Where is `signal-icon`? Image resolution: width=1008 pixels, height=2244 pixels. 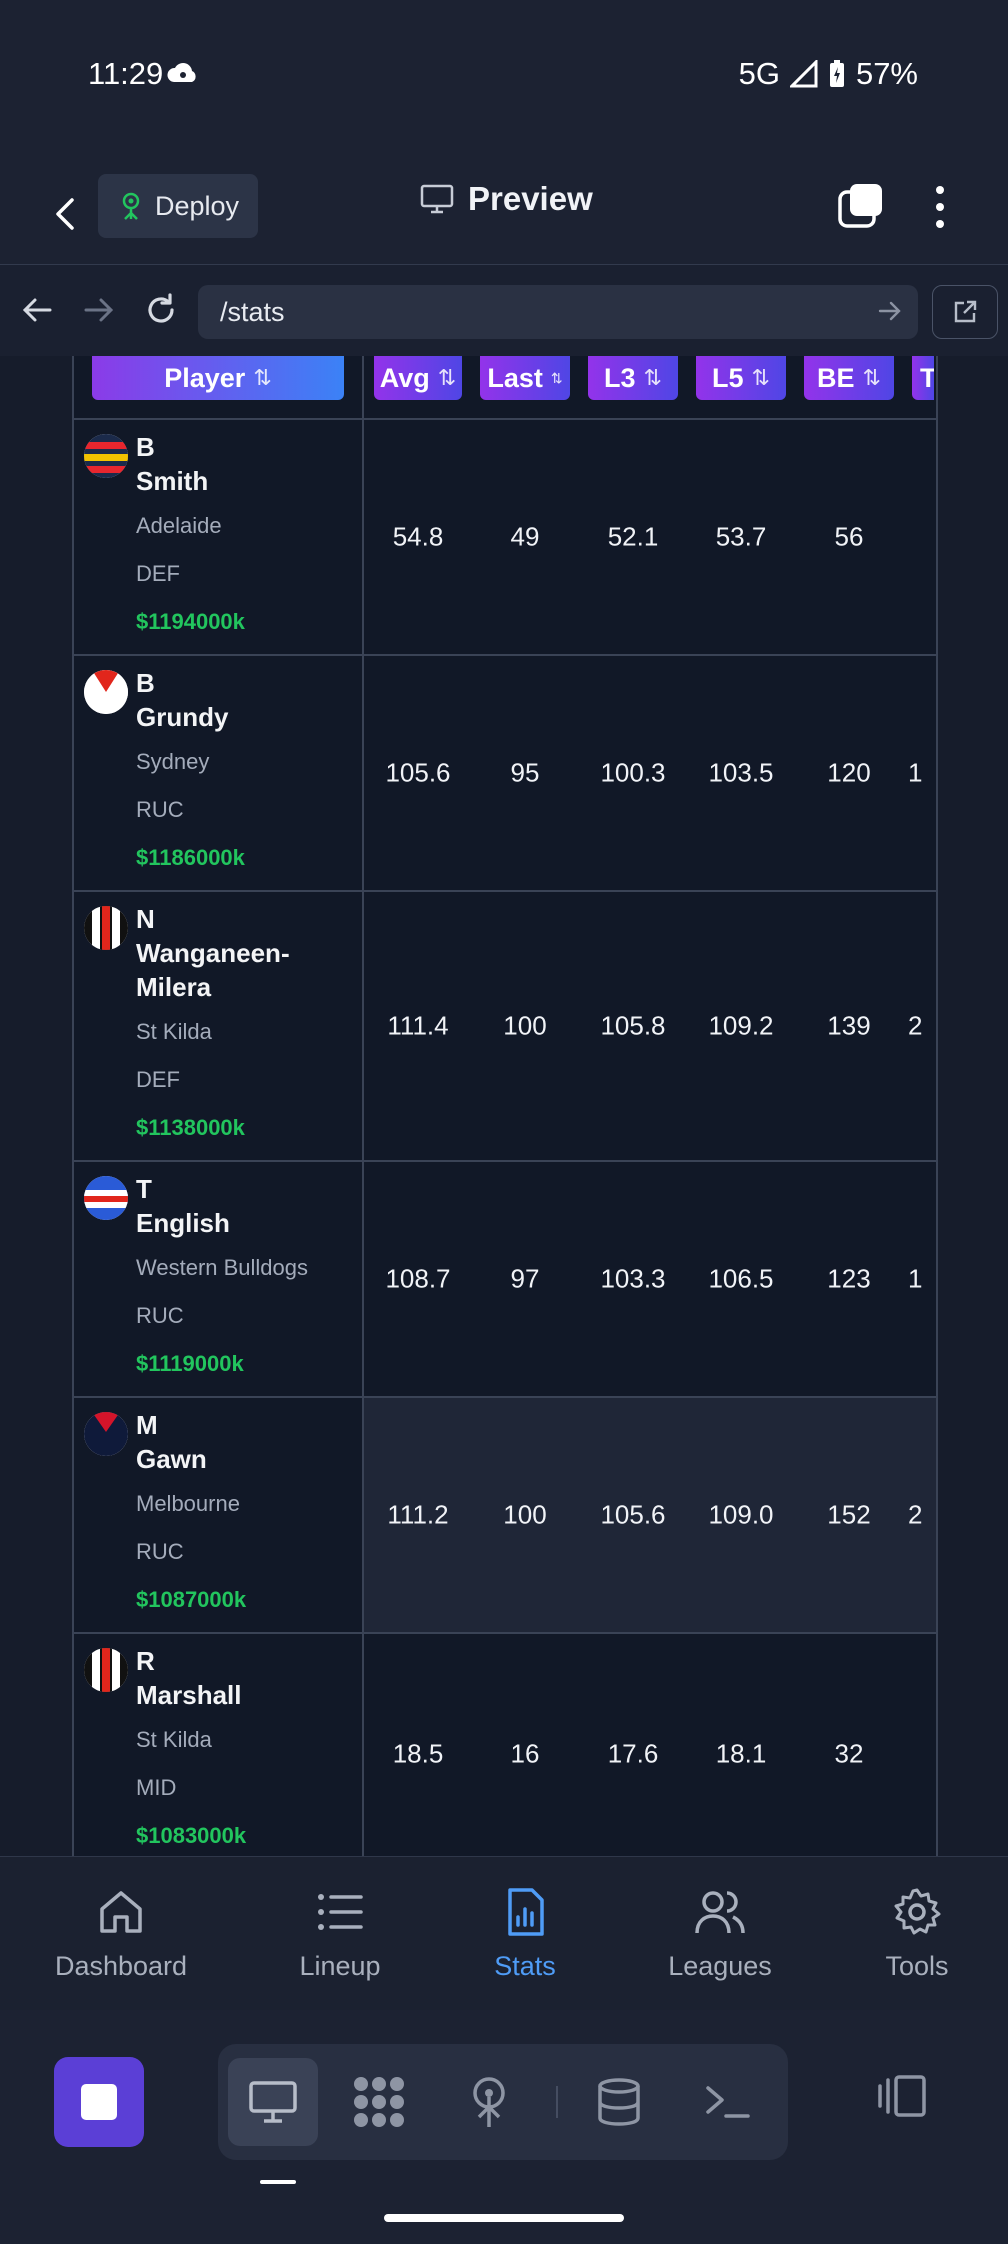
signal-icon is located at coordinates (803, 74).